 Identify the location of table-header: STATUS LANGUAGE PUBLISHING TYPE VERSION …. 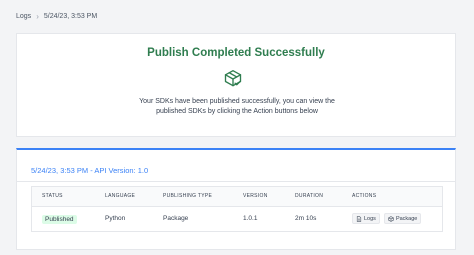
(237, 197).